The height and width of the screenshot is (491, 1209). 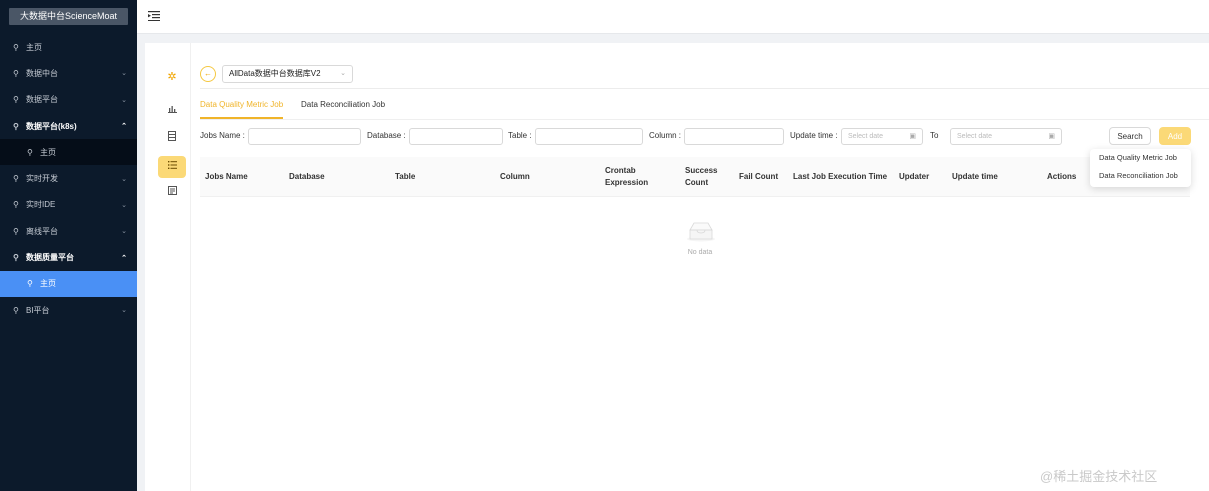 I want to click on sidebar-item-label: 离线平台, so click(x=42, y=231).